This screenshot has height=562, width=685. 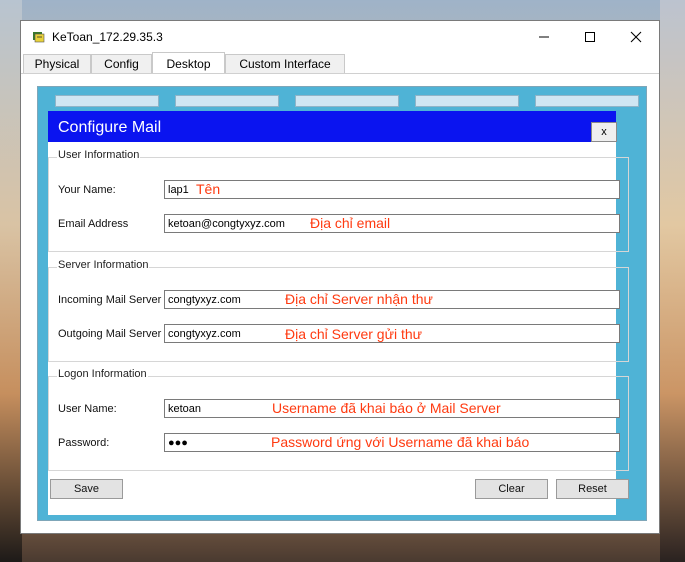 What do you see at coordinates (340, 73) in the screenshot?
I see `tab-divider` at bounding box center [340, 73].